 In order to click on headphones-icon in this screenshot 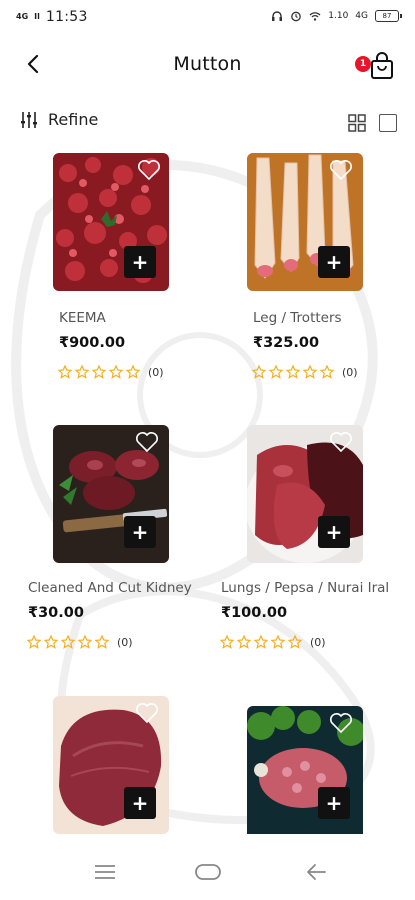, I will do `click(277, 16)`.